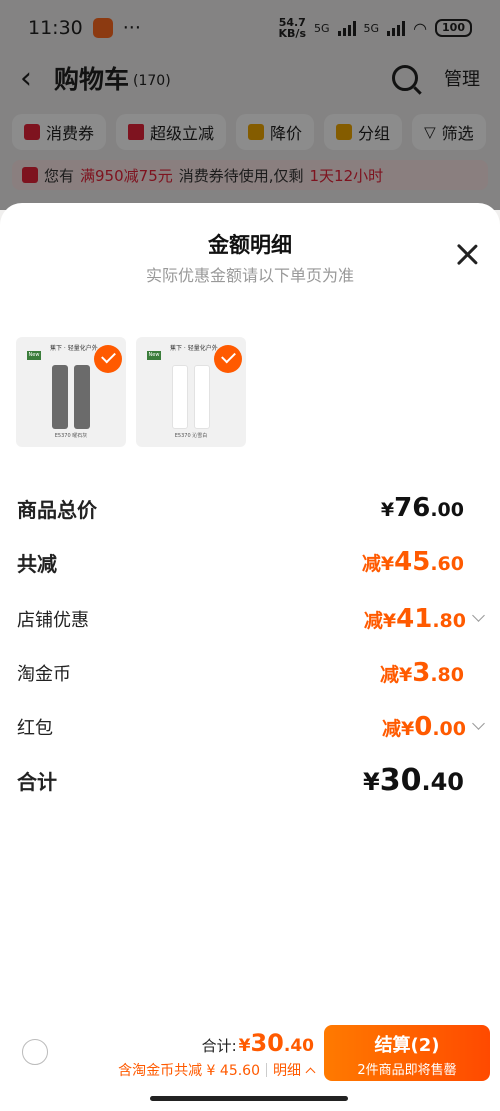  Describe the element at coordinates (191, 392) in the screenshot. I see `product-thumbnail: 蕉下 · 轻量化户外 New E5370 沁雪白` at that location.